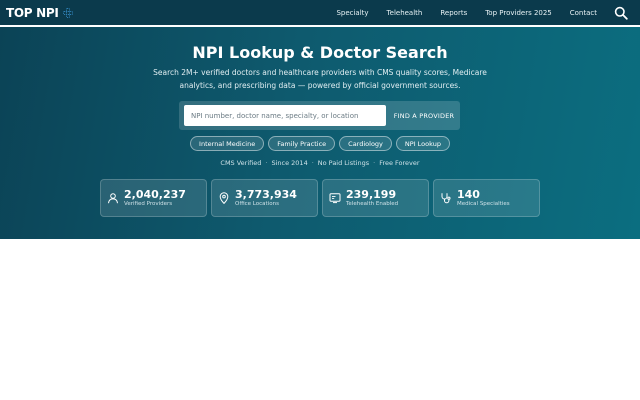 This screenshot has height=400, width=640. What do you see at coordinates (148, 204) in the screenshot?
I see `stat-label: Verified Providers` at bounding box center [148, 204].